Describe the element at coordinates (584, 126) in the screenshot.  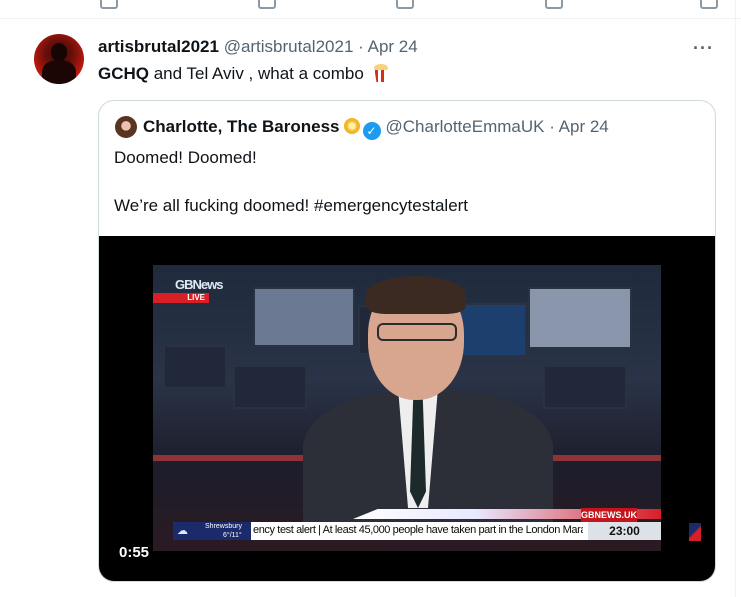
I see `quoted-date: Apr 24` at that location.